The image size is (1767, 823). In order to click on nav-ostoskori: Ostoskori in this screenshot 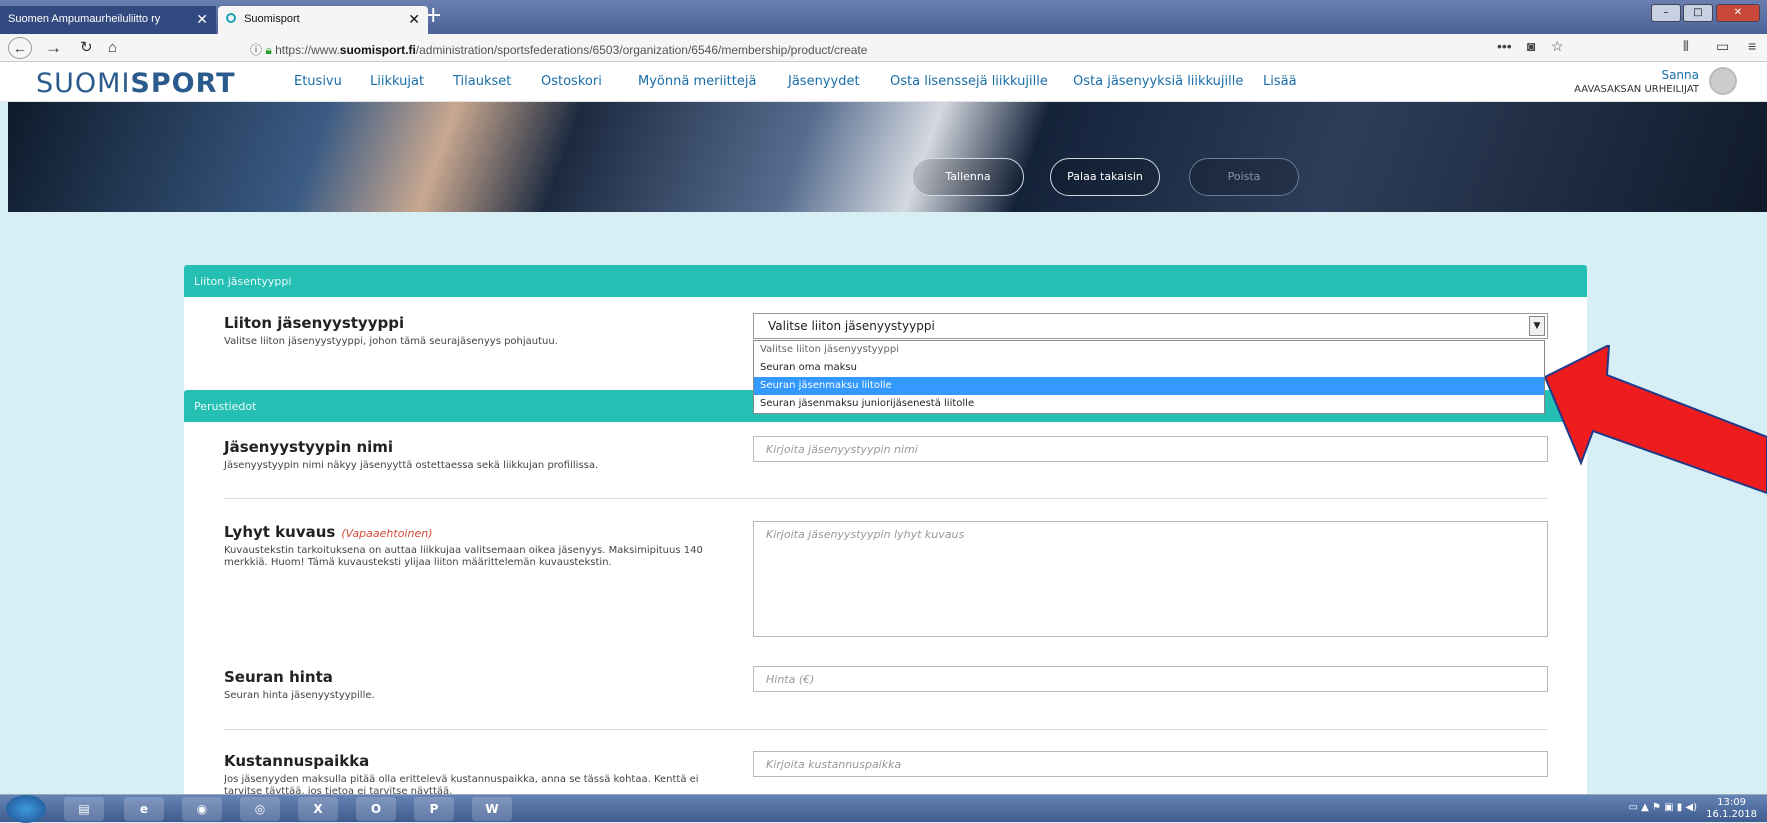, I will do `click(571, 81)`.